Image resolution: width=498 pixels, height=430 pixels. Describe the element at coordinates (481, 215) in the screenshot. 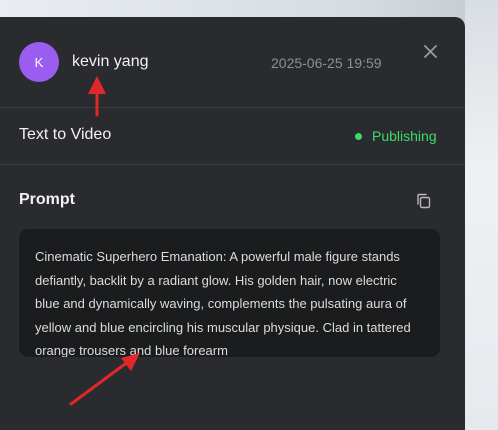

I see `background-right` at that location.